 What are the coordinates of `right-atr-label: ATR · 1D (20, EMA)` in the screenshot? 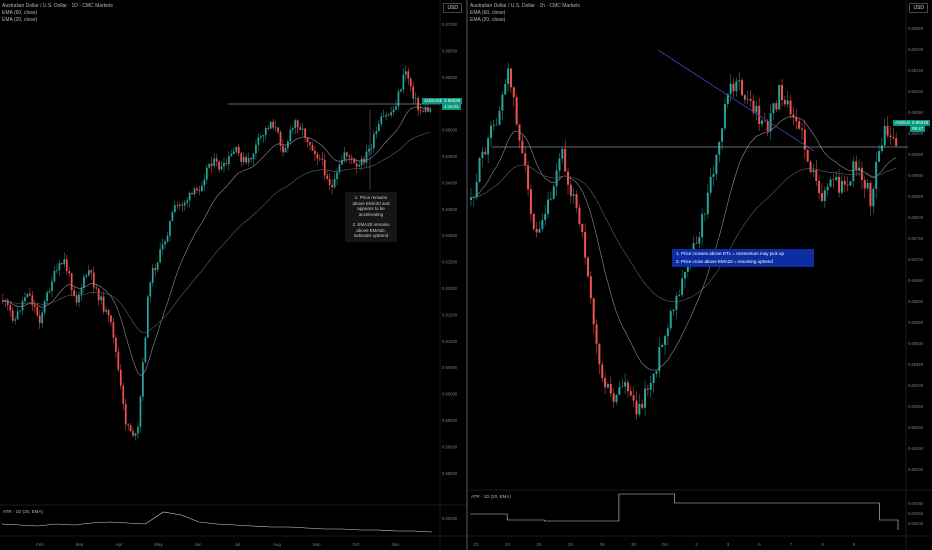 It's located at (491, 496).